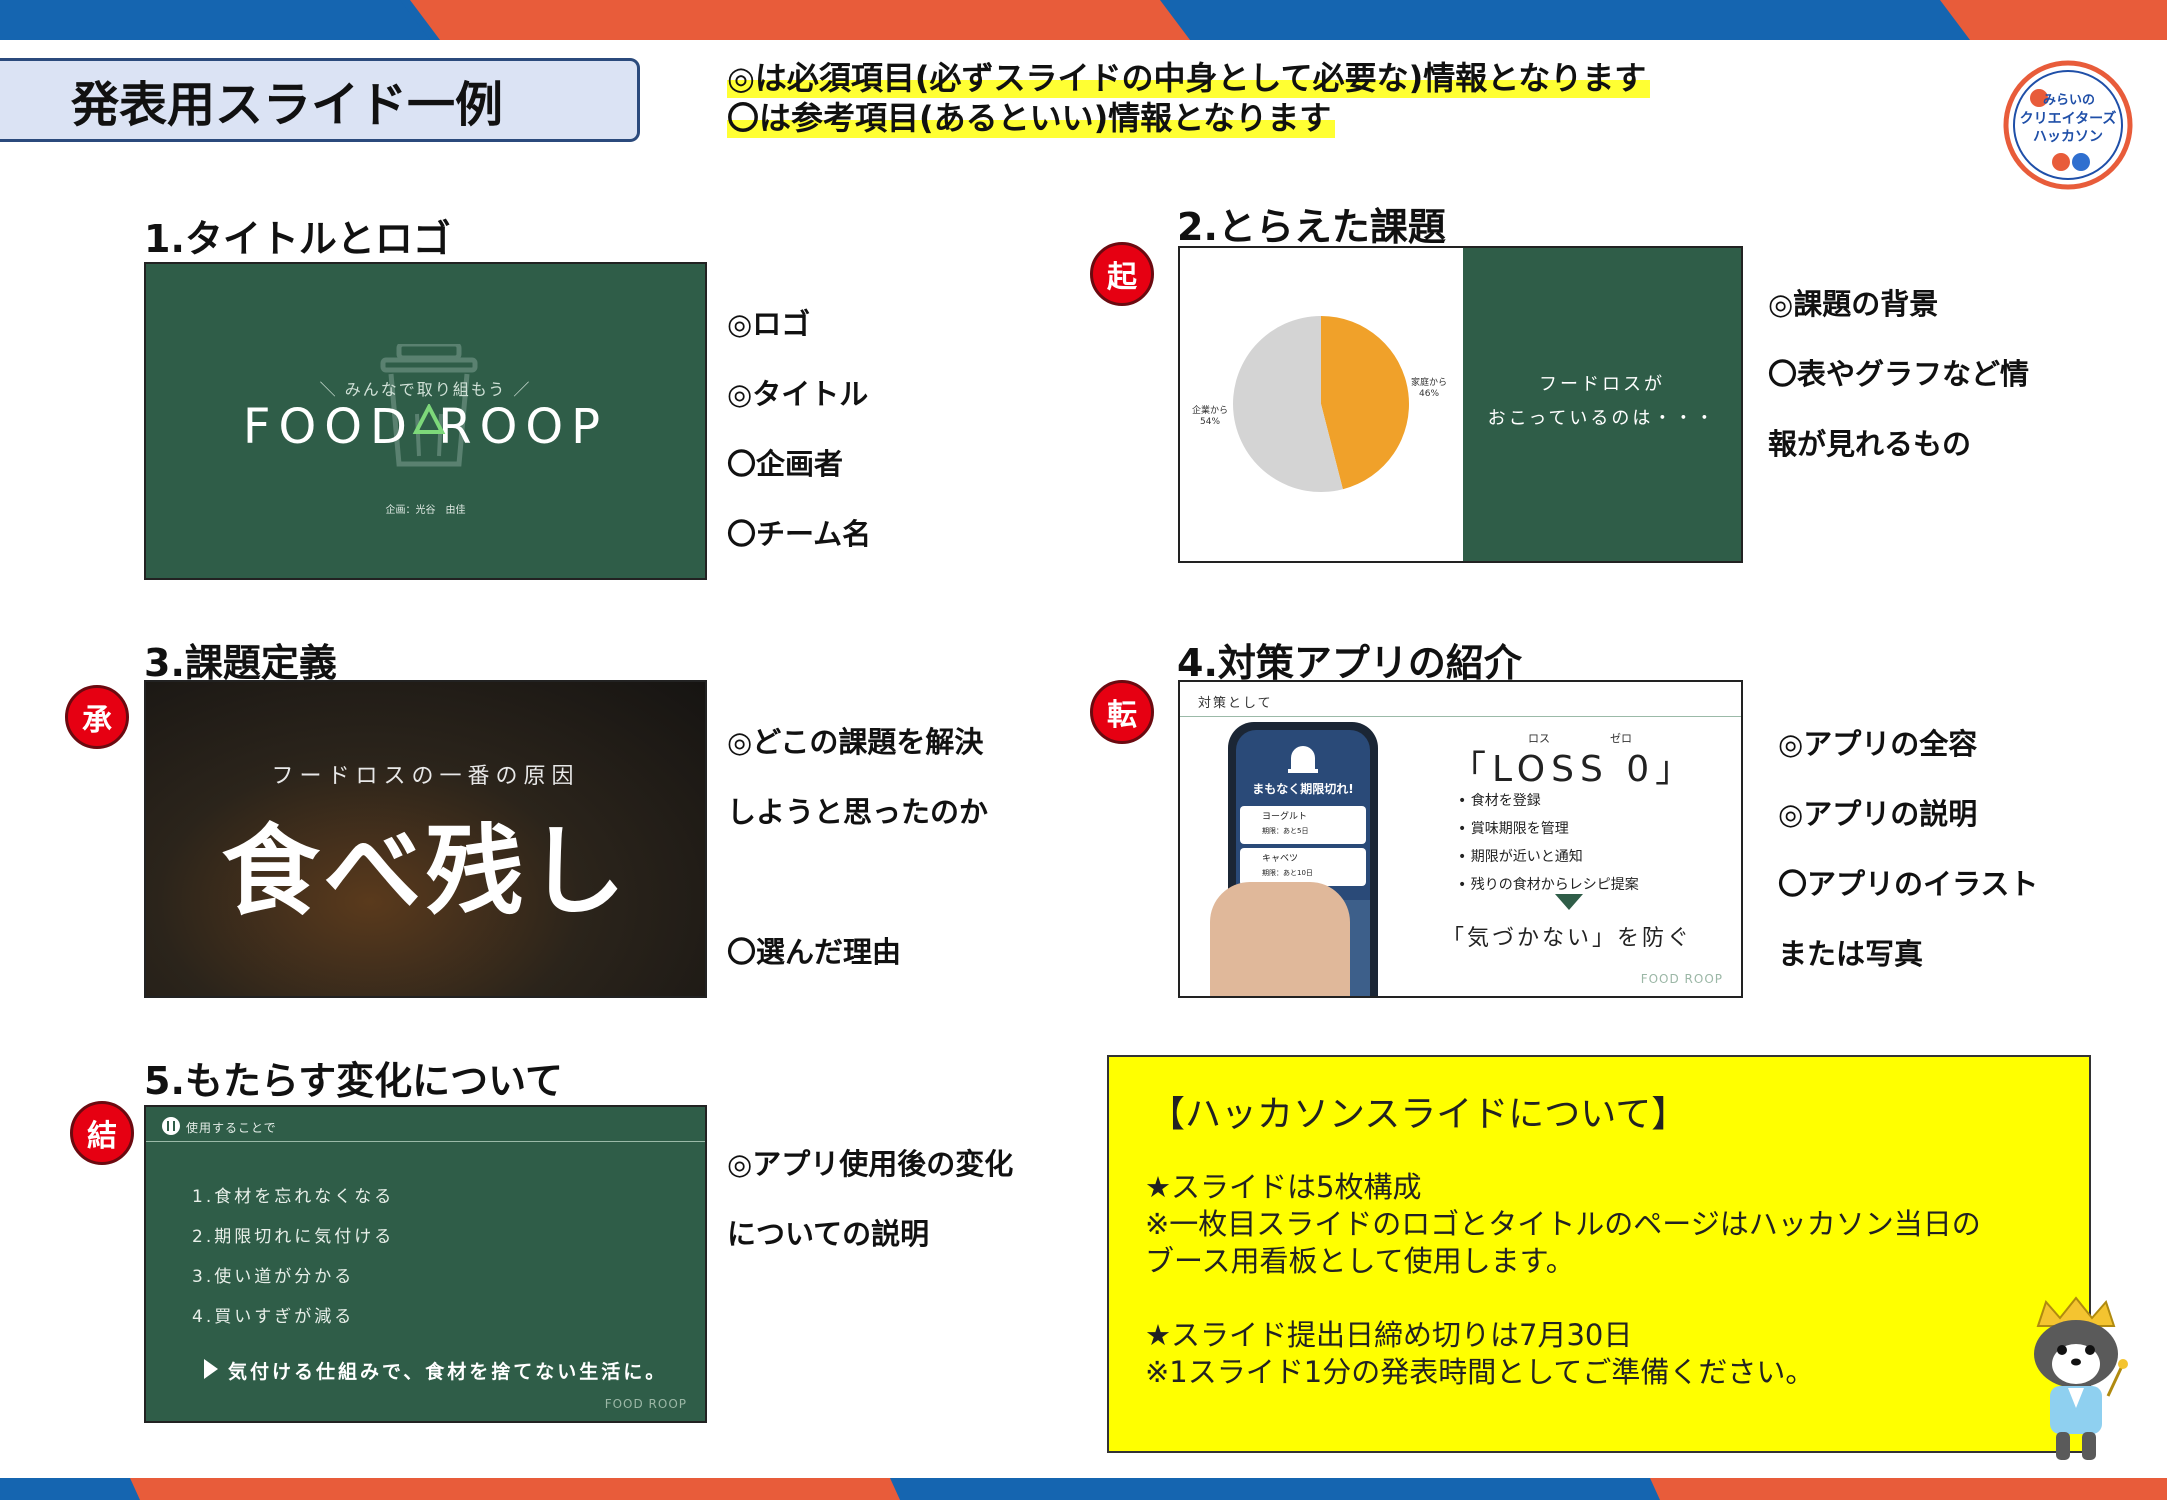 The width and height of the screenshot is (2167, 1500). I want to click on feature-item: • 期限が近いと通知, so click(1520, 857).